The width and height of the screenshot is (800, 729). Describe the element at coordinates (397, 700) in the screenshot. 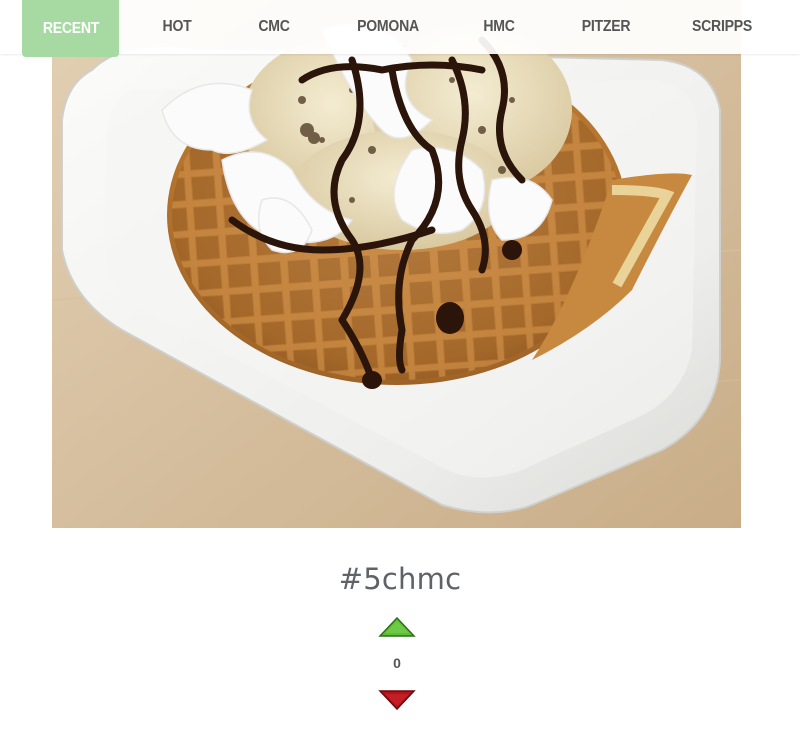

I see `downvote-triangle-icon` at that location.